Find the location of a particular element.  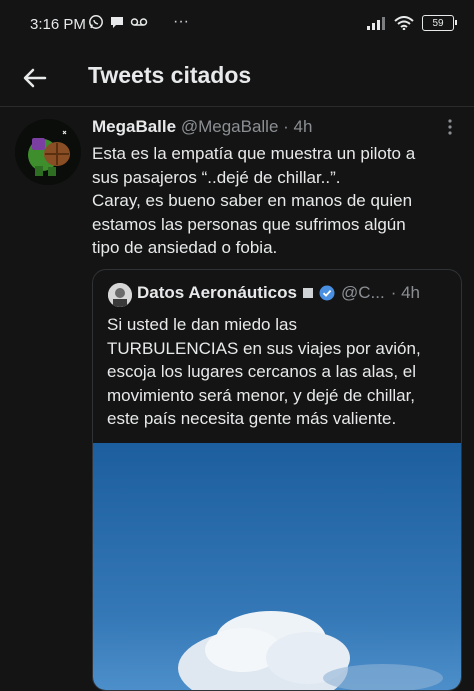

quoted-tweet-line: este país necesita gente más valiente. is located at coordinates (252, 418).